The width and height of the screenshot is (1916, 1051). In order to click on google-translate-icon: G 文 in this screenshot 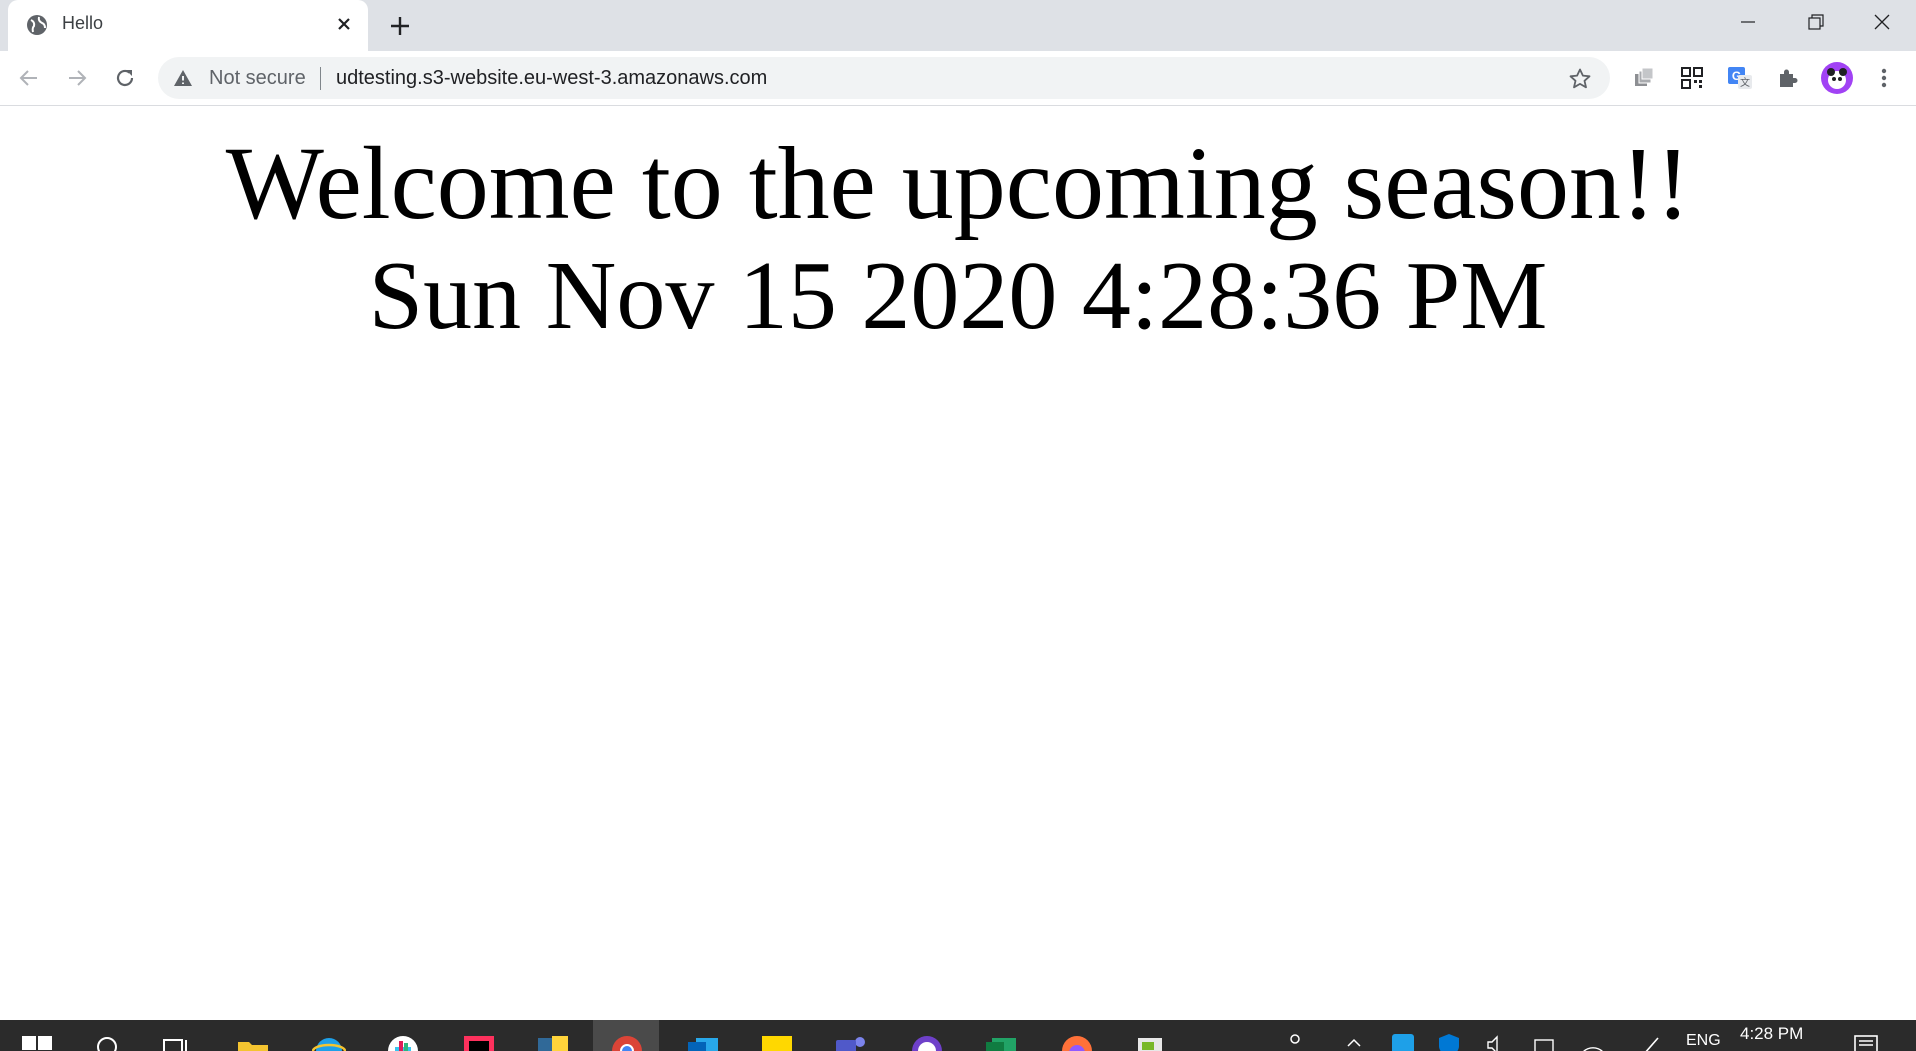, I will do `click(1740, 78)`.